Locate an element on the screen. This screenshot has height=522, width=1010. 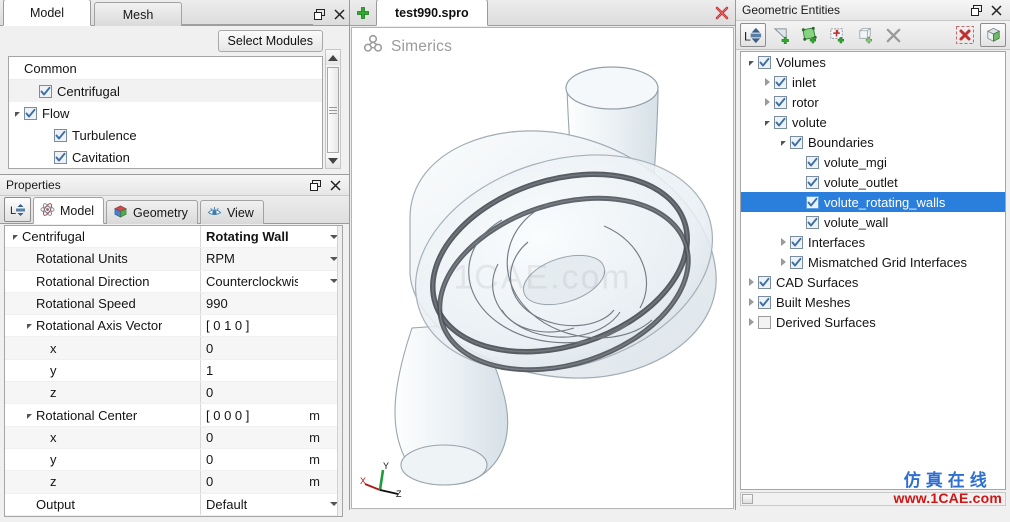
geometric-entity-item: volute_outlet is located at coordinates (873, 182).